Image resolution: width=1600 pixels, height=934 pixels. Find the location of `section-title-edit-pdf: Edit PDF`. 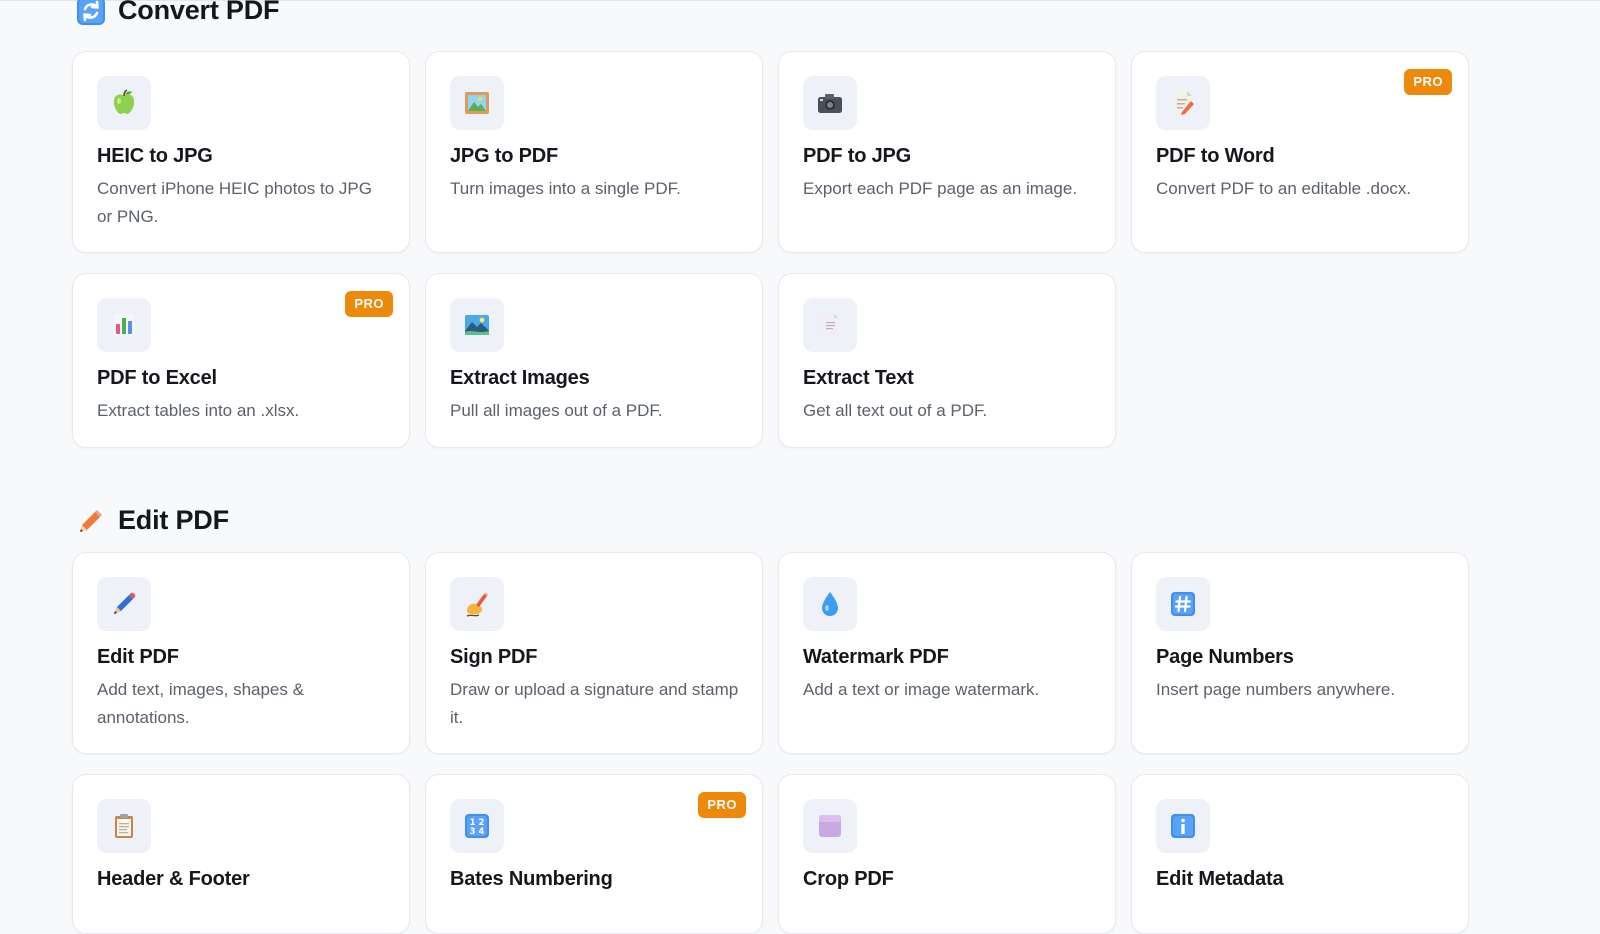

section-title-edit-pdf: Edit PDF is located at coordinates (152, 520).